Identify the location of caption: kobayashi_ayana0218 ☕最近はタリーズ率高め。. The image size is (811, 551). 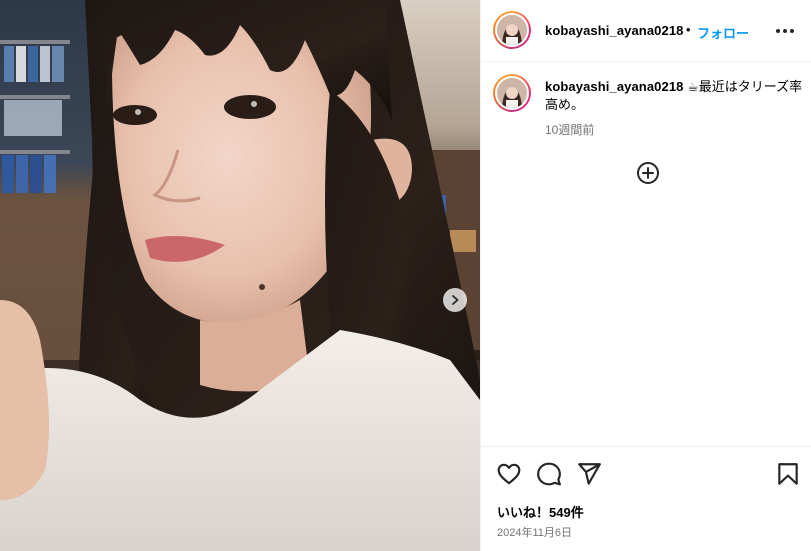
(676, 96).